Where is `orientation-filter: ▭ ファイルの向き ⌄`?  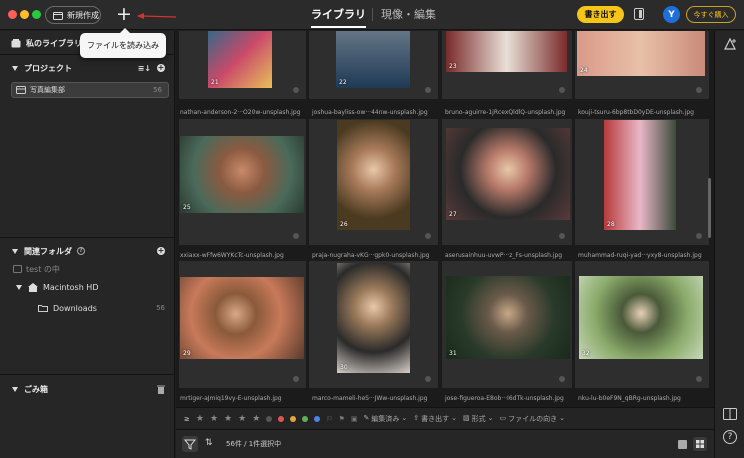 orientation-filter: ▭ ファイルの向き ⌄ is located at coordinates (532, 419).